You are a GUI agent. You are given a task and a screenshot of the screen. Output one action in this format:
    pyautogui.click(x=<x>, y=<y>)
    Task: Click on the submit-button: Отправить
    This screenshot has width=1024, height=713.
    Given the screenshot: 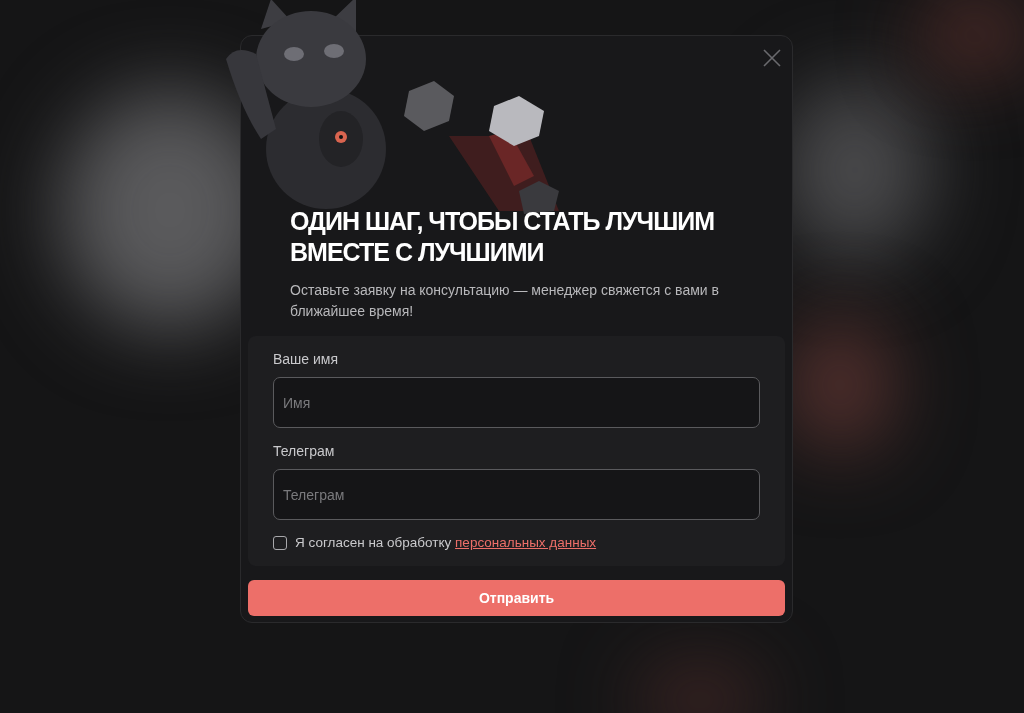 What is the action you would take?
    pyautogui.click(x=516, y=598)
    